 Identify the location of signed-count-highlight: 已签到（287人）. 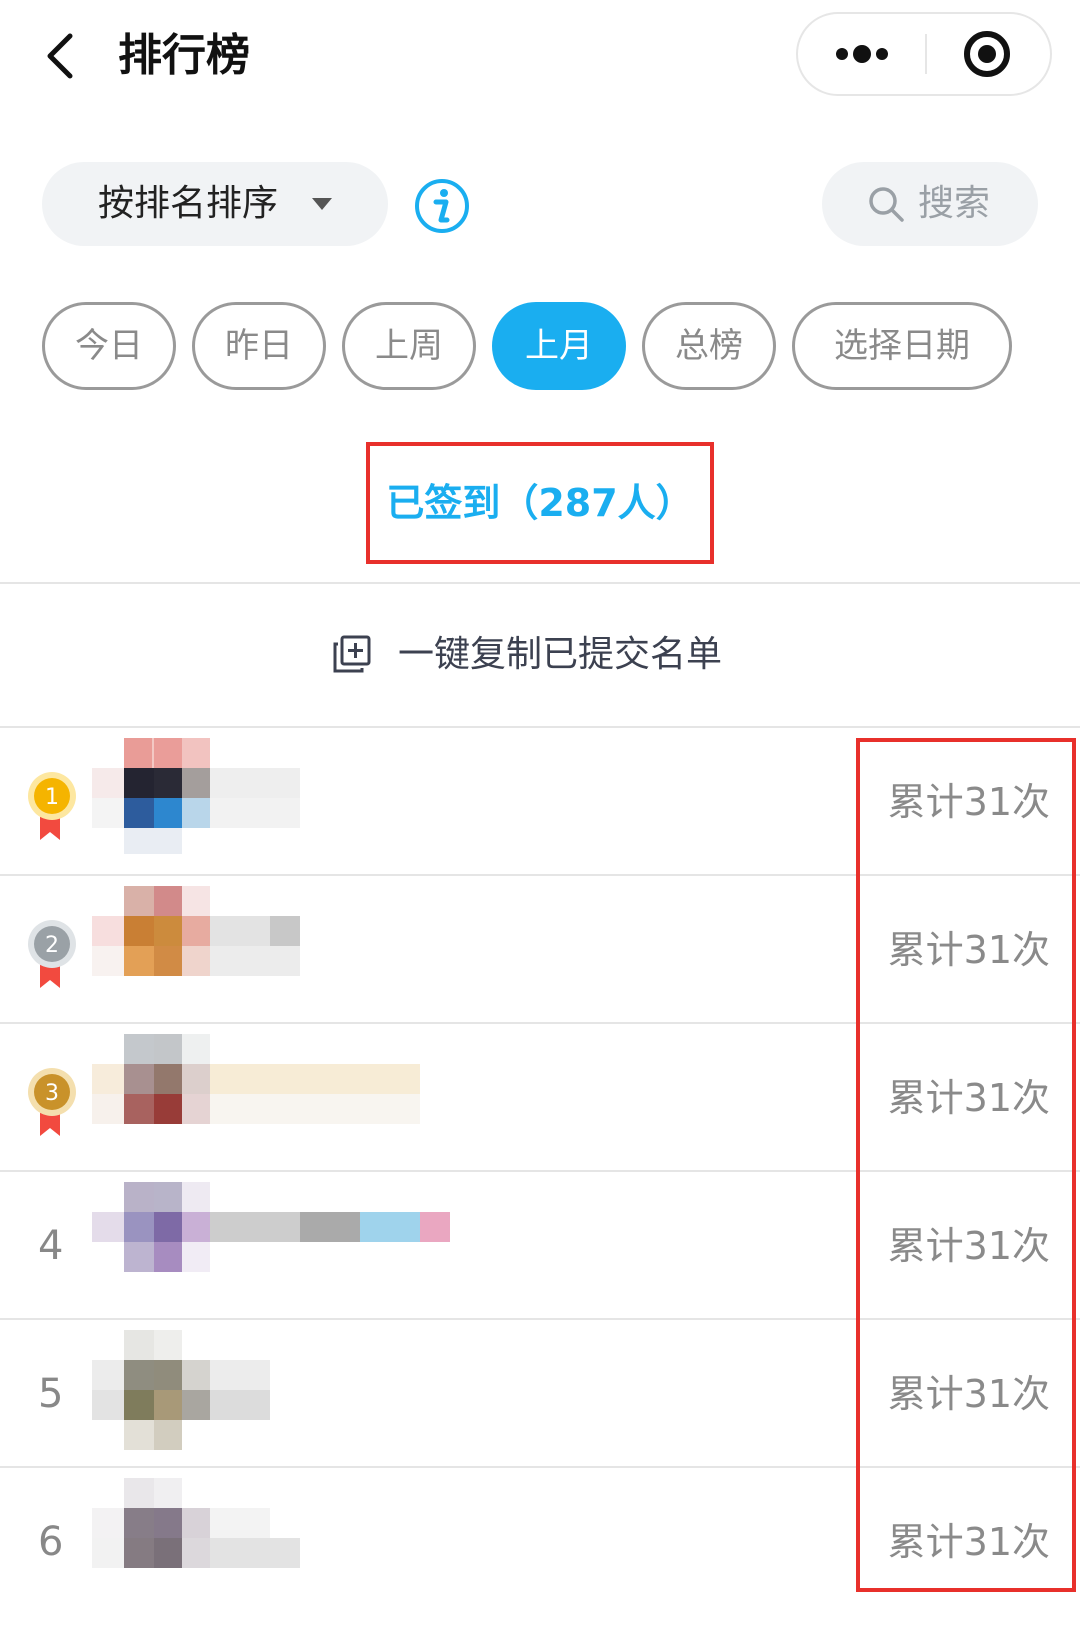
(540, 503).